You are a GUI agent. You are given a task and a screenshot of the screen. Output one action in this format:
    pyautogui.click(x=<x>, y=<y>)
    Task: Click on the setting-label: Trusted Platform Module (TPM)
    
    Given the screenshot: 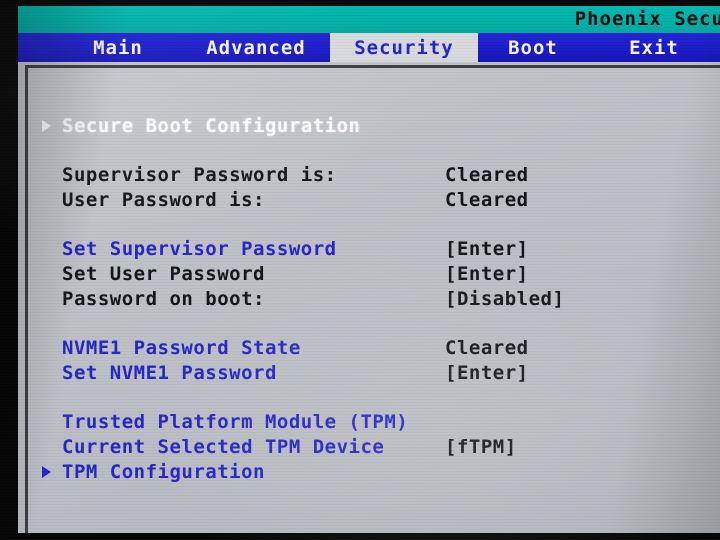 What is the action you would take?
    pyautogui.click(x=235, y=422)
    